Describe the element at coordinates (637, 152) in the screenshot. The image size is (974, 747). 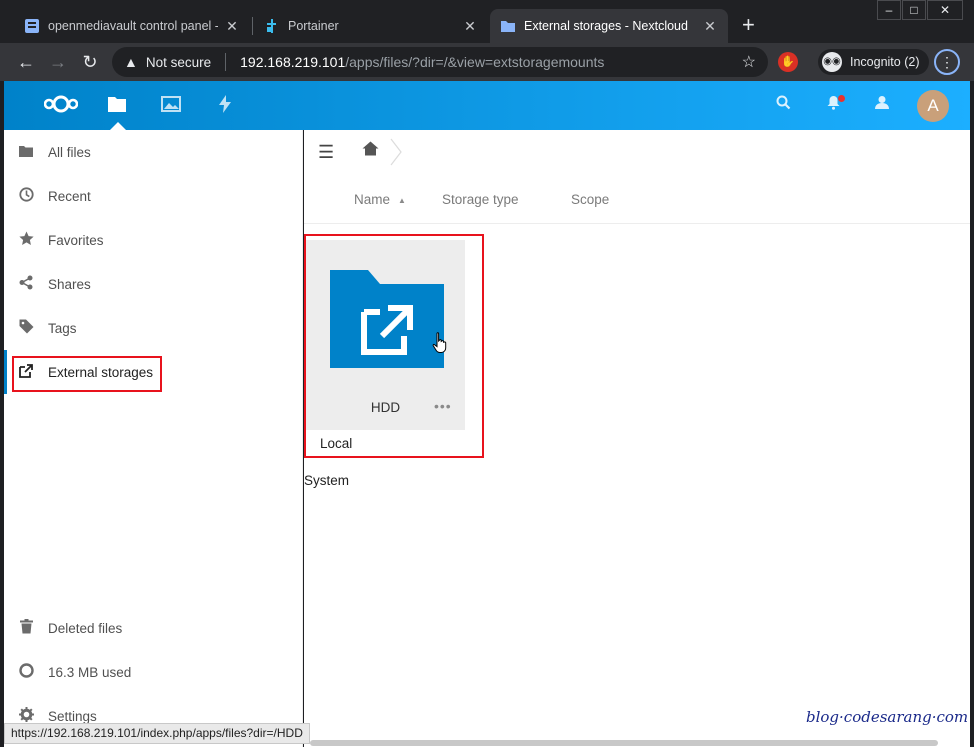
I see `breadcrumb: ☰` at that location.